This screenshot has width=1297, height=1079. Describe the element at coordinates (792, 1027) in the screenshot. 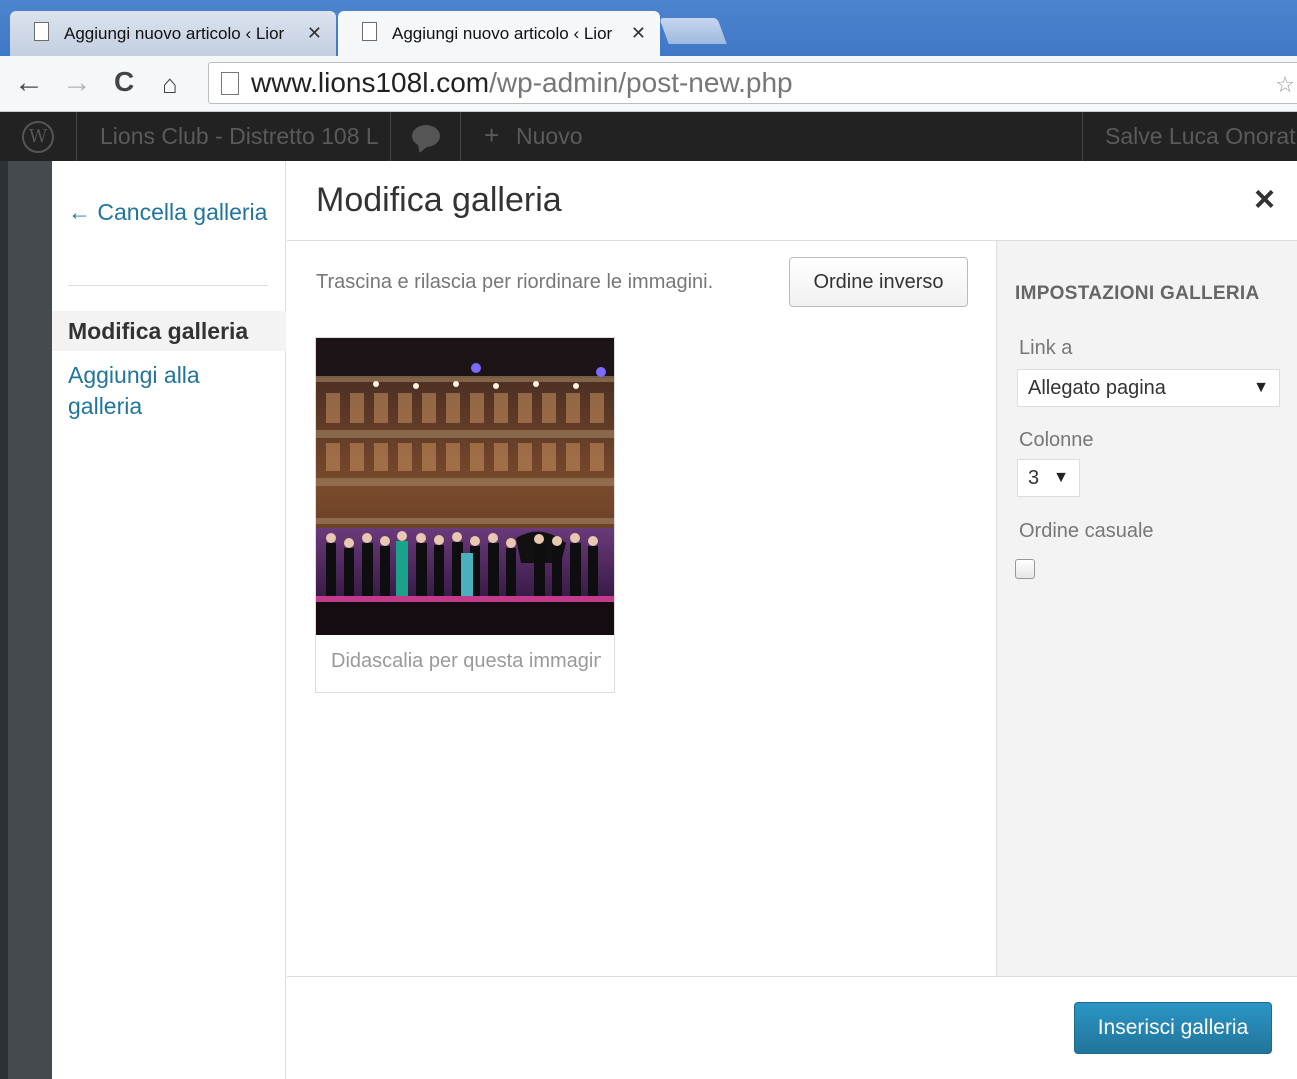

I see `media-frame-toolbar: Inserisci galleria` at that location.